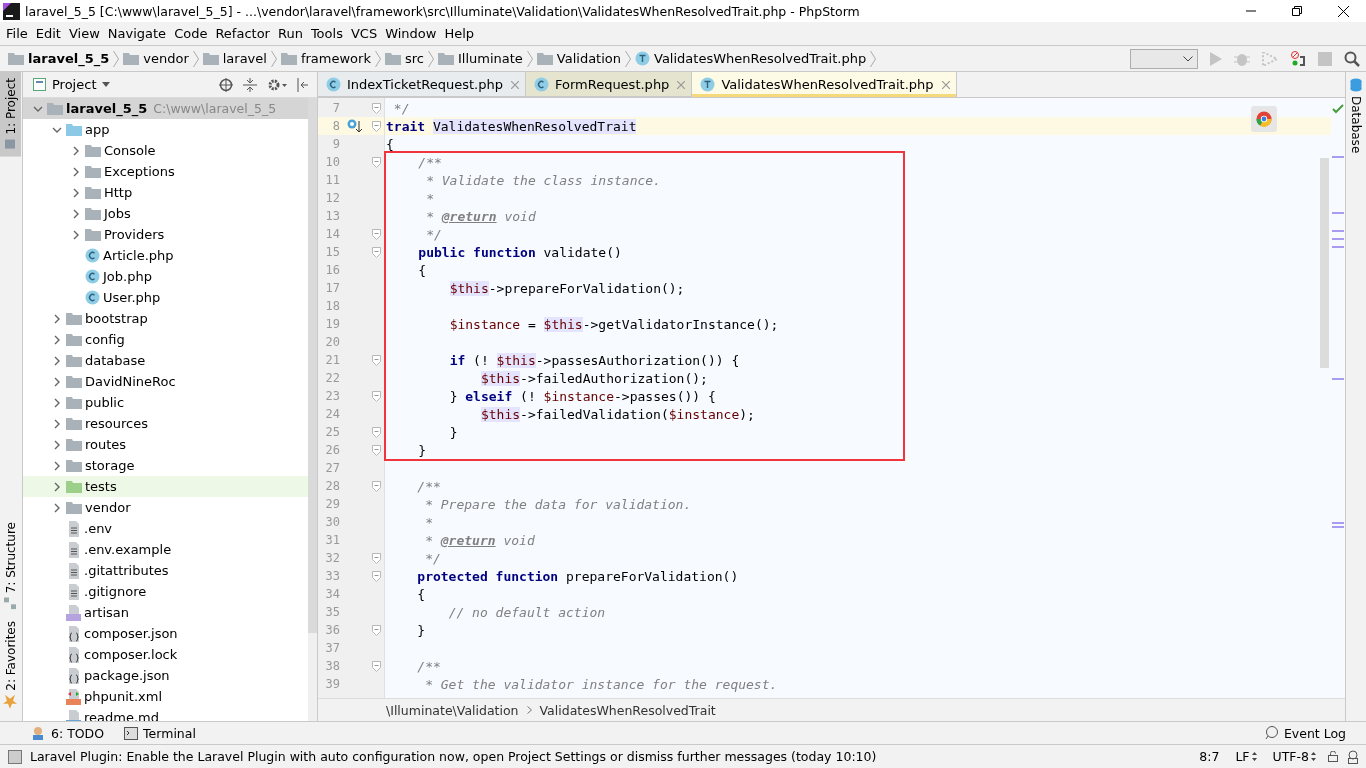 The height and width of the screenshot is (768, 1366). What do you see at coordinates (609, 84) in the screenshot?
I see `editor-tab: FormRequest.php` at bounding box center [609, 84].